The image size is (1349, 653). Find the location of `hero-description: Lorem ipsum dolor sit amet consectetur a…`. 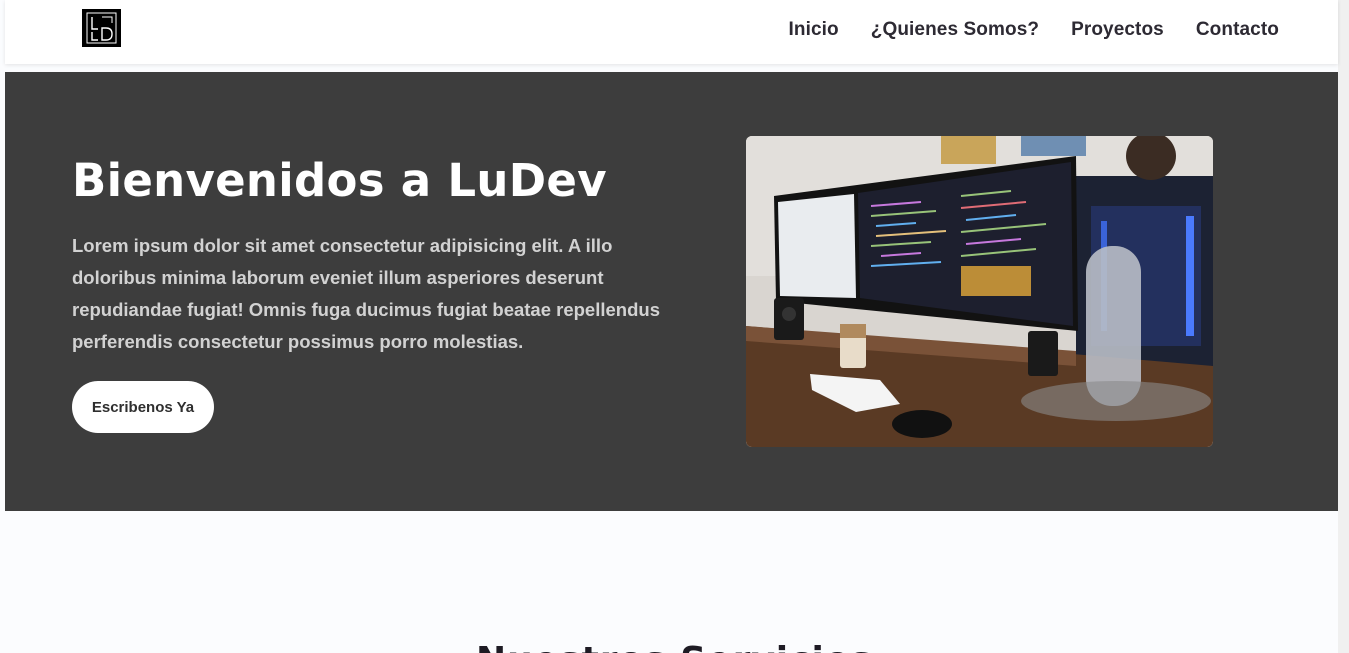

hero-description: Lorem ipsum dolor sit amet consectetur a… is located at coordinates (366, 293).